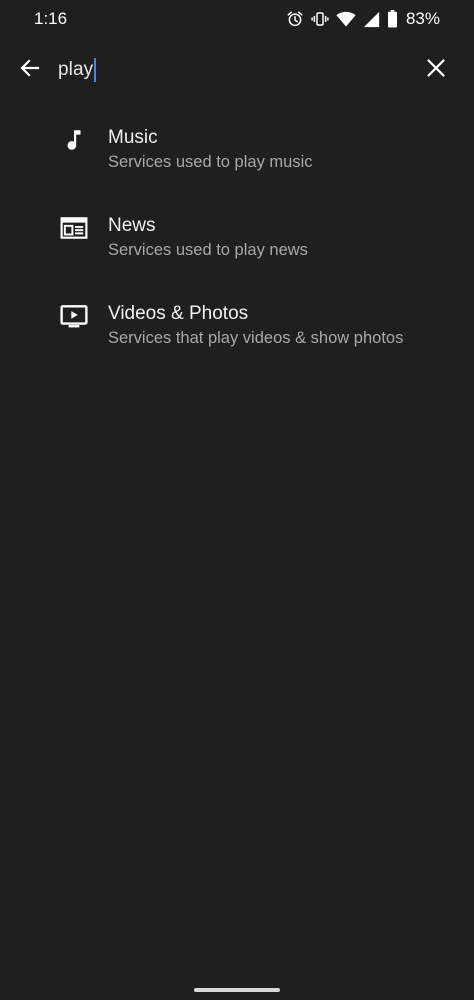 Image resolution: width=474 pixels, height=1000 pixels. What do you see at coordinates (95, 70) in the screenshot?
I see `text-caret` at bounding box center [95, 70].